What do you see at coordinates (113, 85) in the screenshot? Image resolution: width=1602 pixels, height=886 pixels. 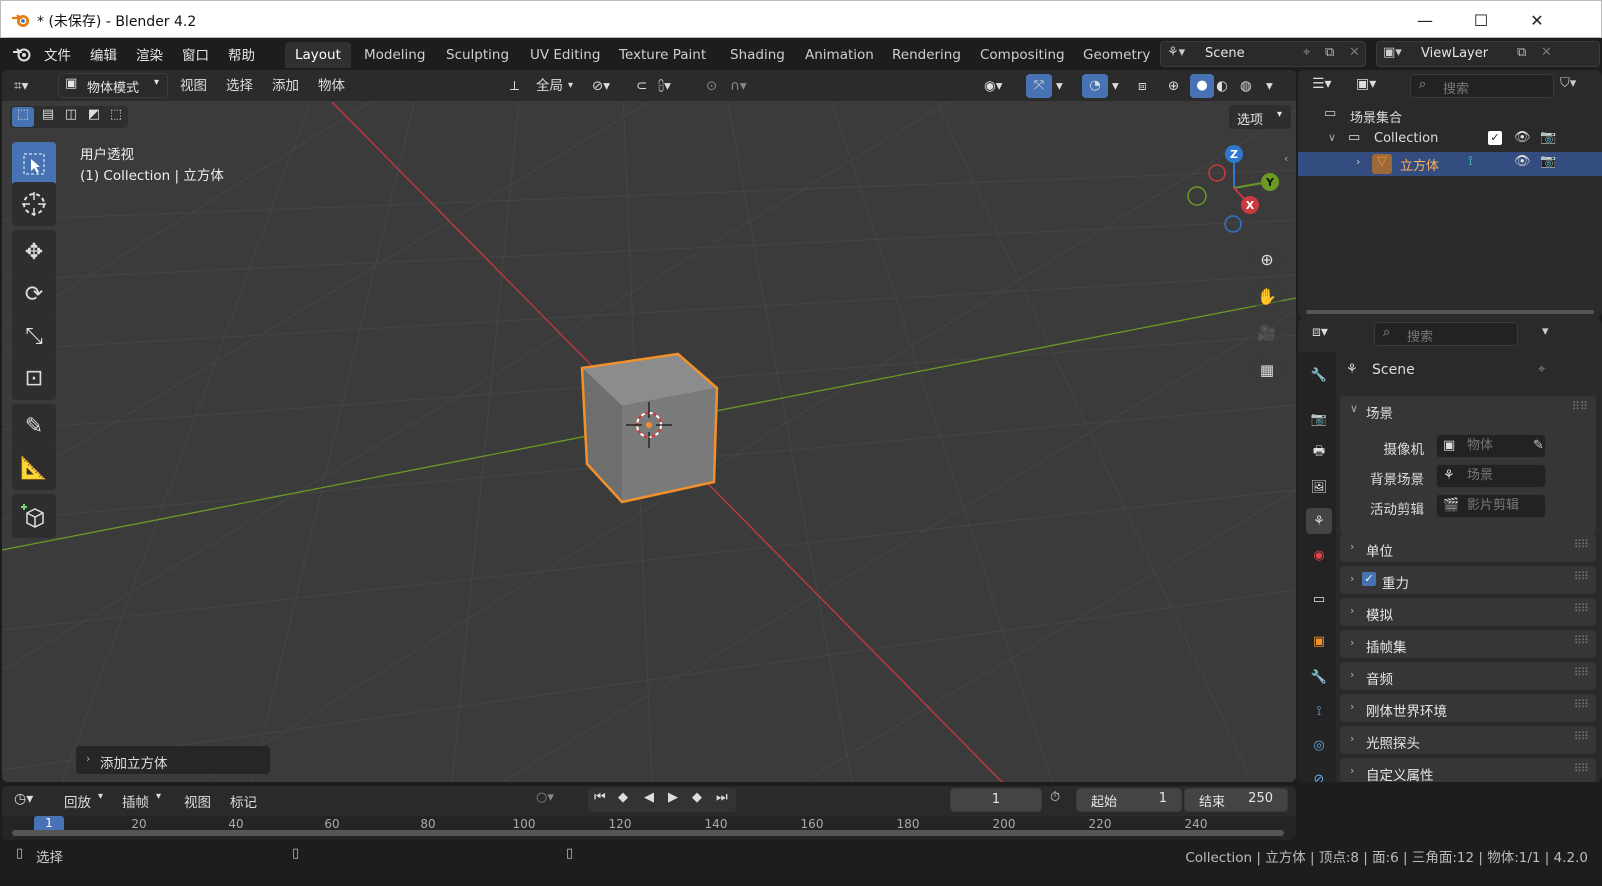 I see `mode-dropdown: ▣ 物体模式 ▾` at bounding box center [113, 85].